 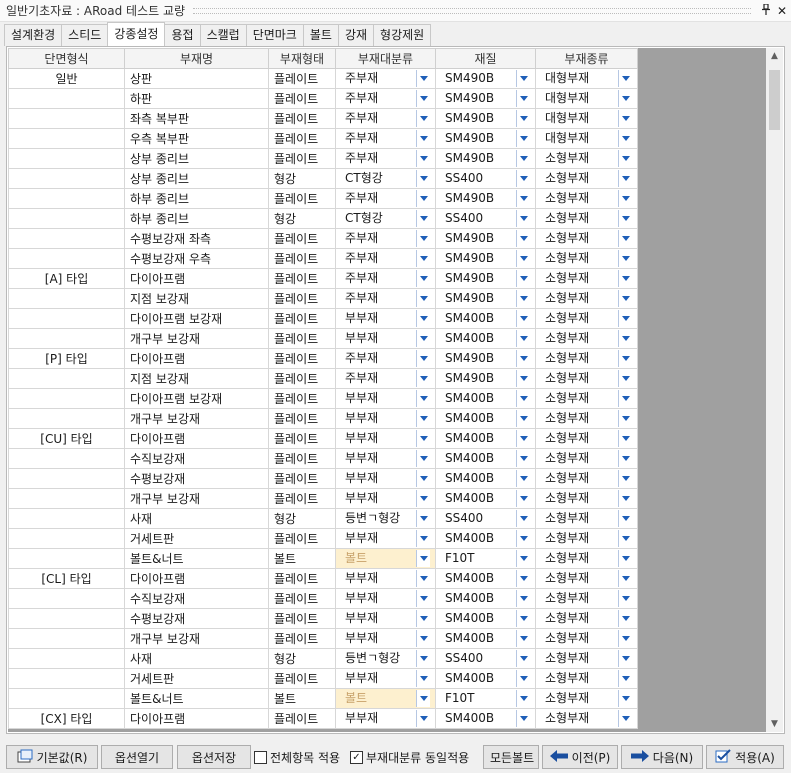 What do you see at coordinates (323, 678) in the screenshot?
I see `table-row: 거세트판 플레이트 부부재 SM400B 소형부재` at bounding box center [323, 678].